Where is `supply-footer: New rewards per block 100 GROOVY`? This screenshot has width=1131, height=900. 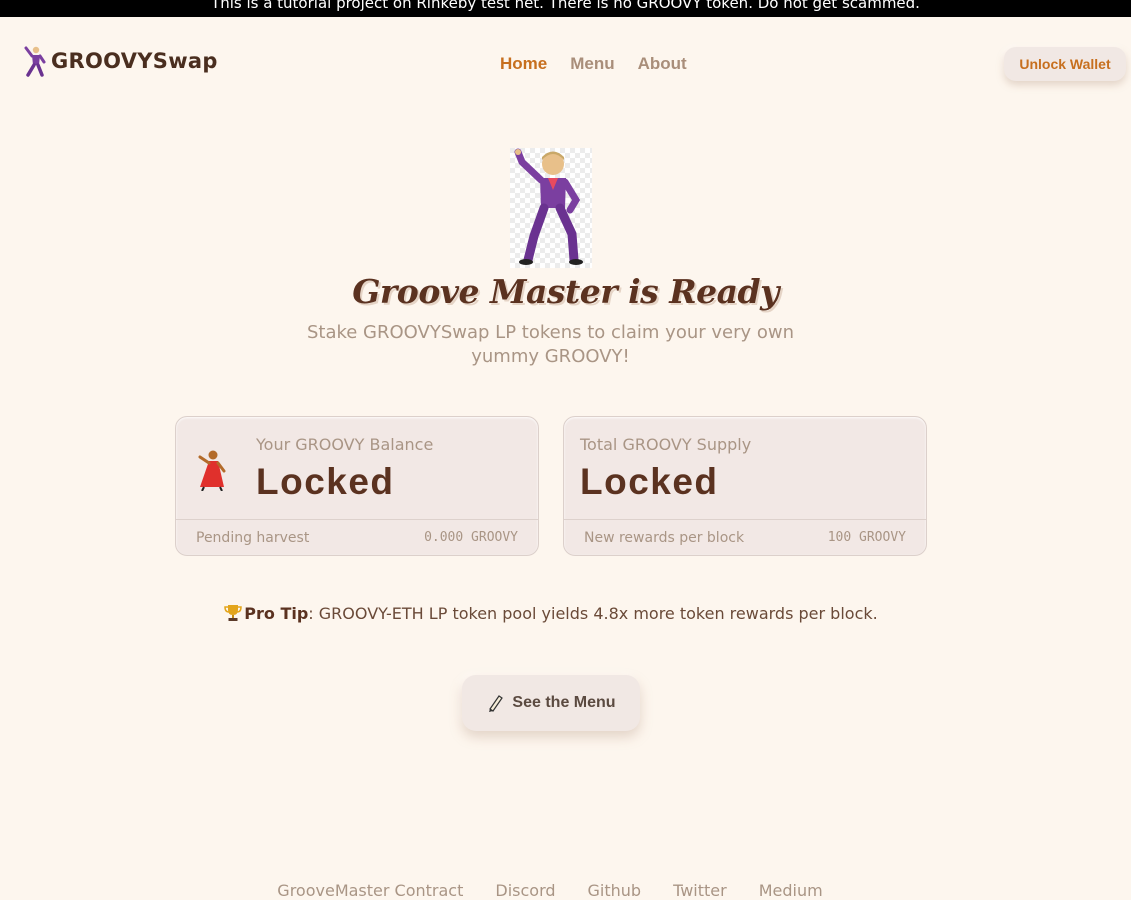 supply-footer: New rewards per block 100 GROOVY is located at coordinates (745, 537).